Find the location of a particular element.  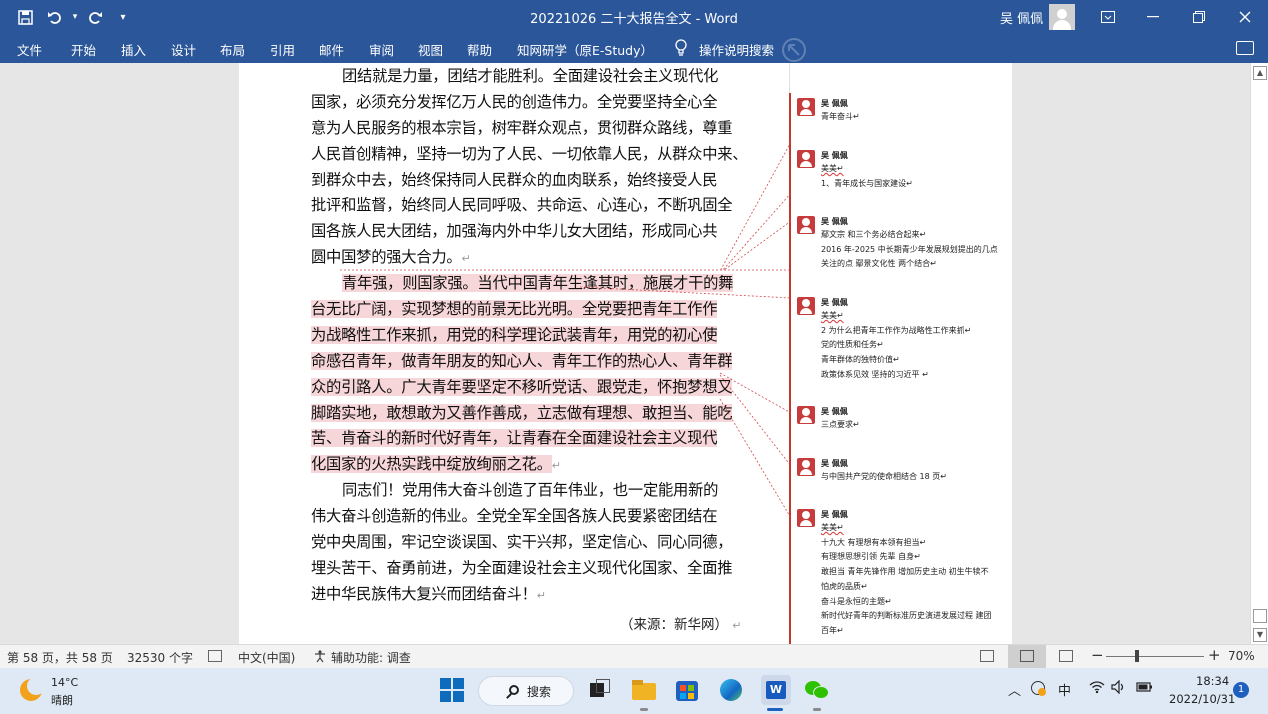

body-line: 团结就是力量，团结才能胜利。全面建设社会主义现代化 is located at coordinates (515, 77).